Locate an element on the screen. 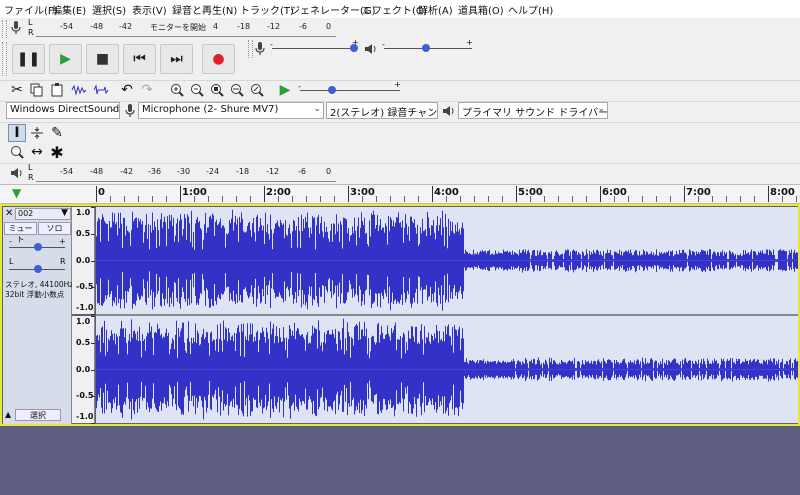 The height and width of the screenshot is (495, 800). monitor-start-label: モニターを開始 is located at coordinates (178, 27).